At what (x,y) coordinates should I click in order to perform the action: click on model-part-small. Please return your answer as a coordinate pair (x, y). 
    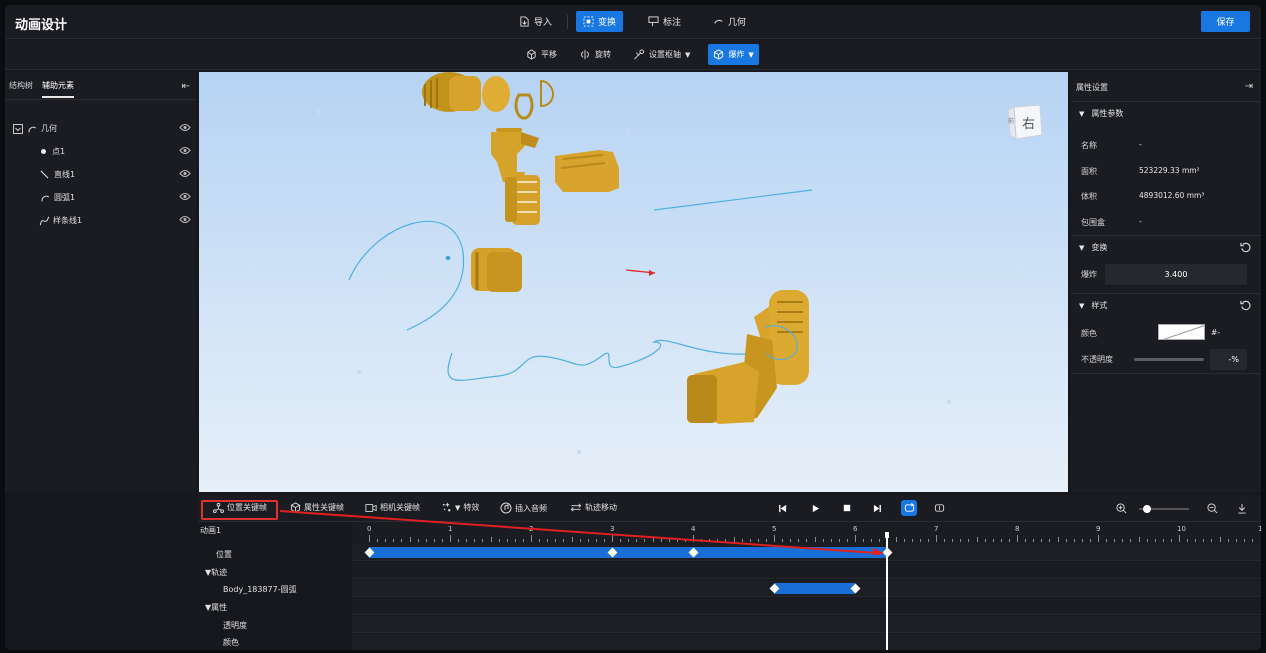
    Looking at the image, I should click on (509, 130).